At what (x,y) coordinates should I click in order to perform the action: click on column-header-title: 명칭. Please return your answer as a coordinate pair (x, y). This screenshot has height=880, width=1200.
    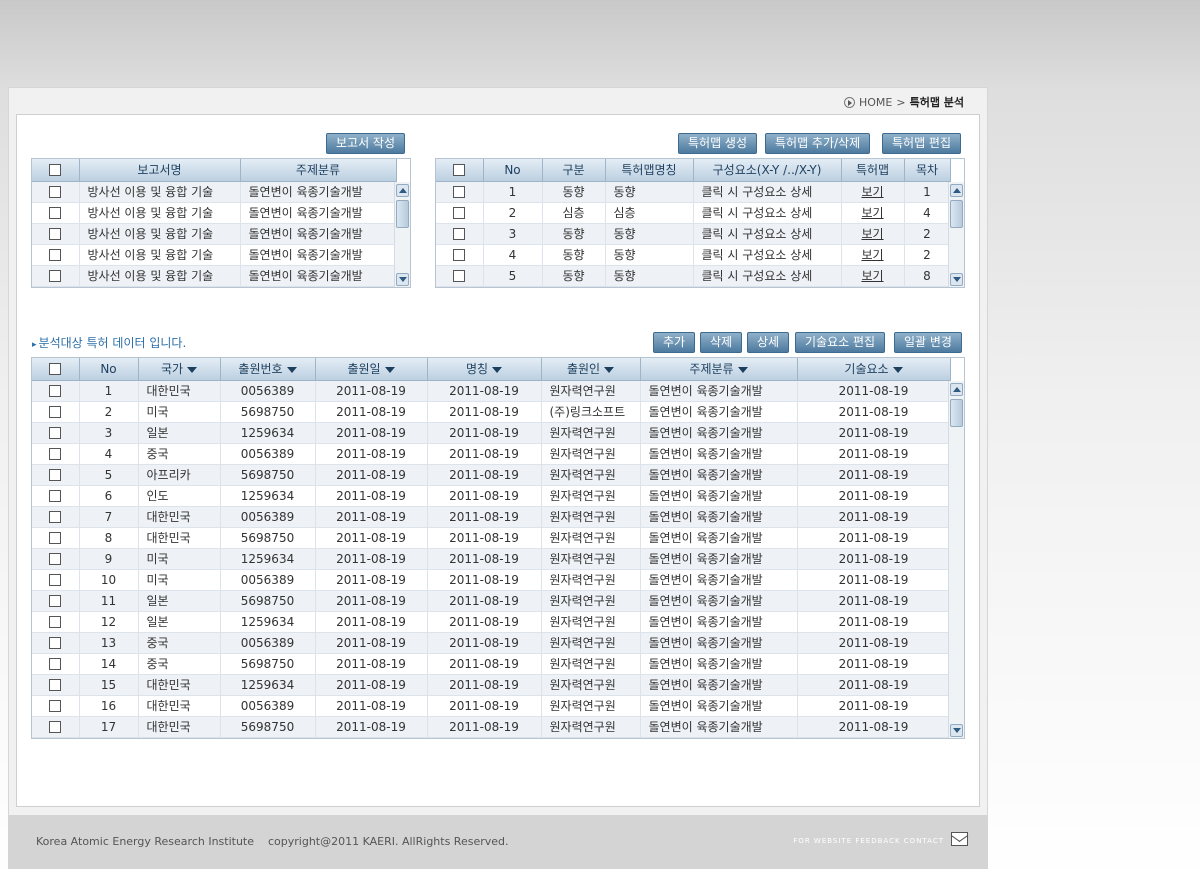
    Looking at the image, I should click on (484, 369).